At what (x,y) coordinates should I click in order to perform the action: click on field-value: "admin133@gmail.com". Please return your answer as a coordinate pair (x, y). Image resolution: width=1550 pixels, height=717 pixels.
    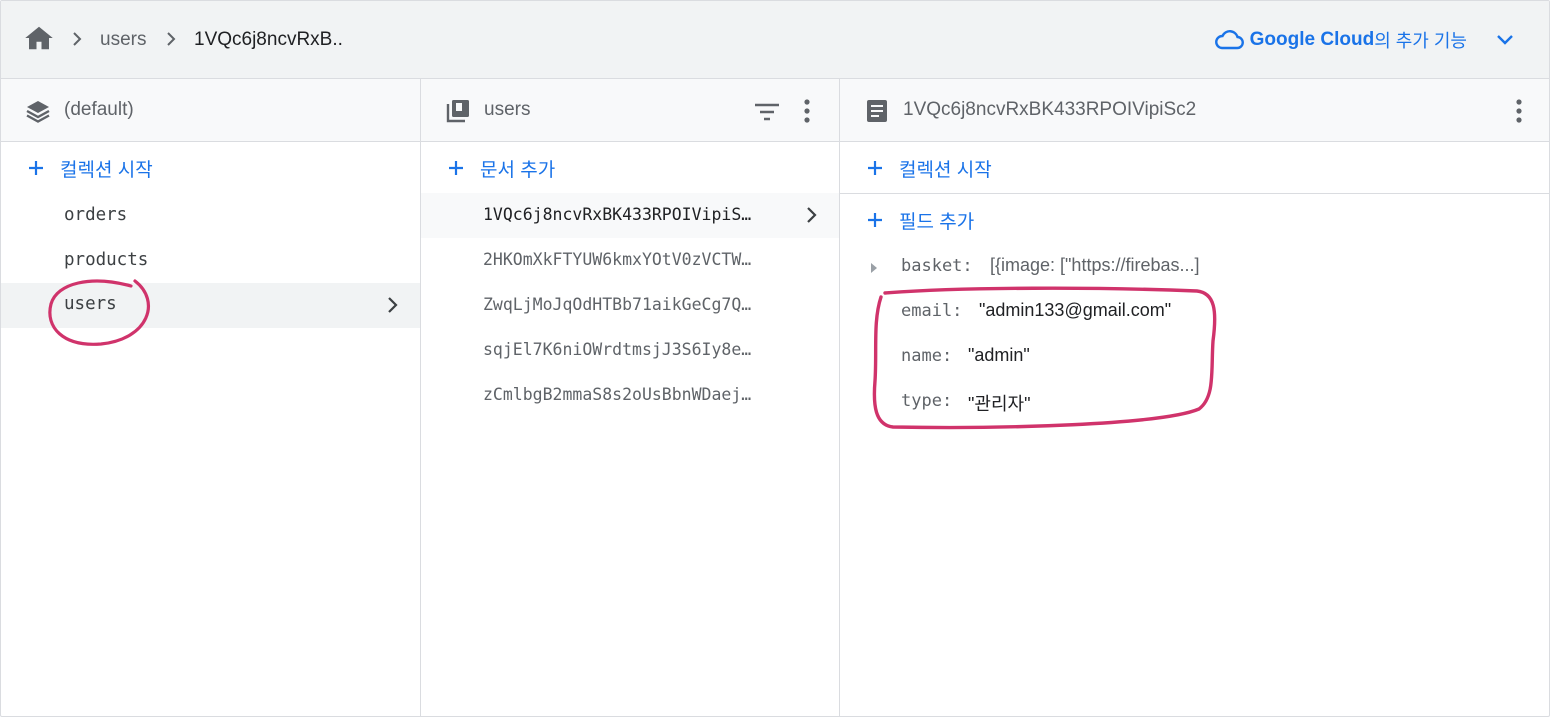
    Looking at the image, I should click on (1075, 310).